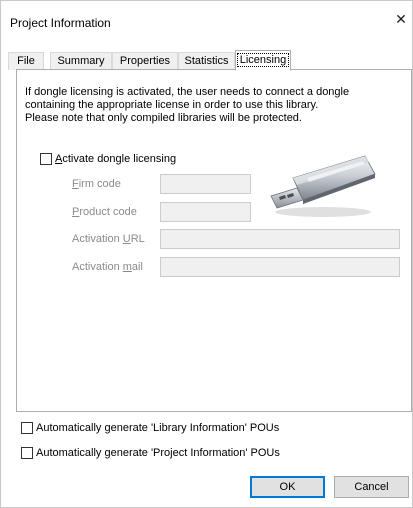 The height and width of the screenshot is (508, 413). I want to click on tab-file: File, so click(26, 61).